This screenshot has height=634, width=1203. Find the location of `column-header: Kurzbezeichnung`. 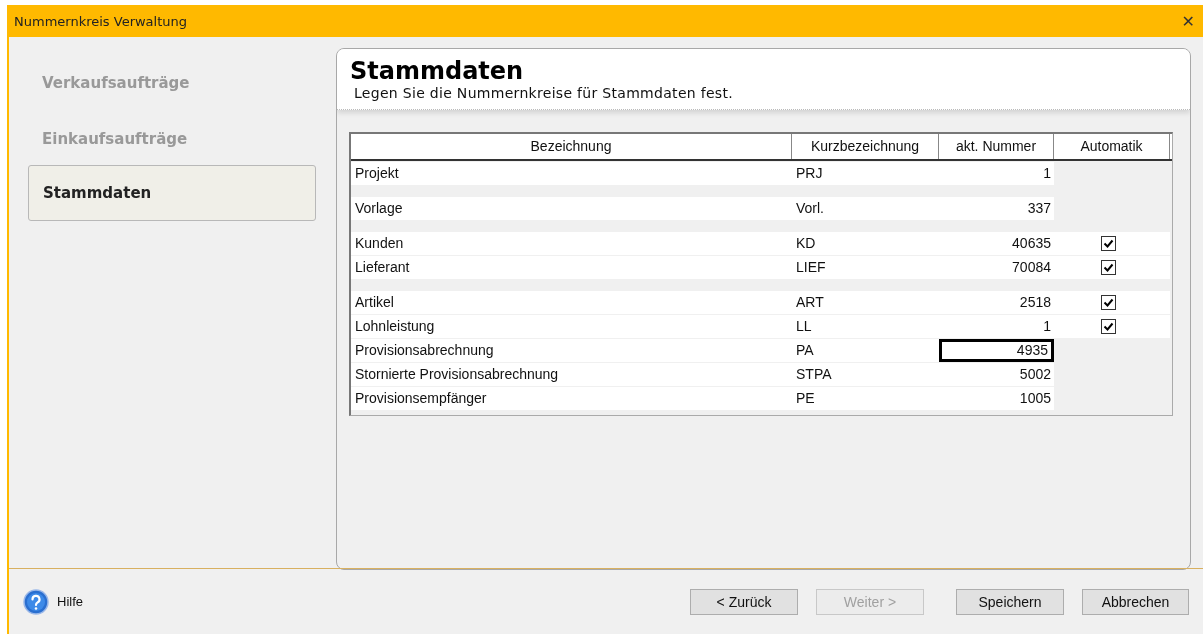

column-header: Kurzbezeichnung is located at coordinates (865, 146).